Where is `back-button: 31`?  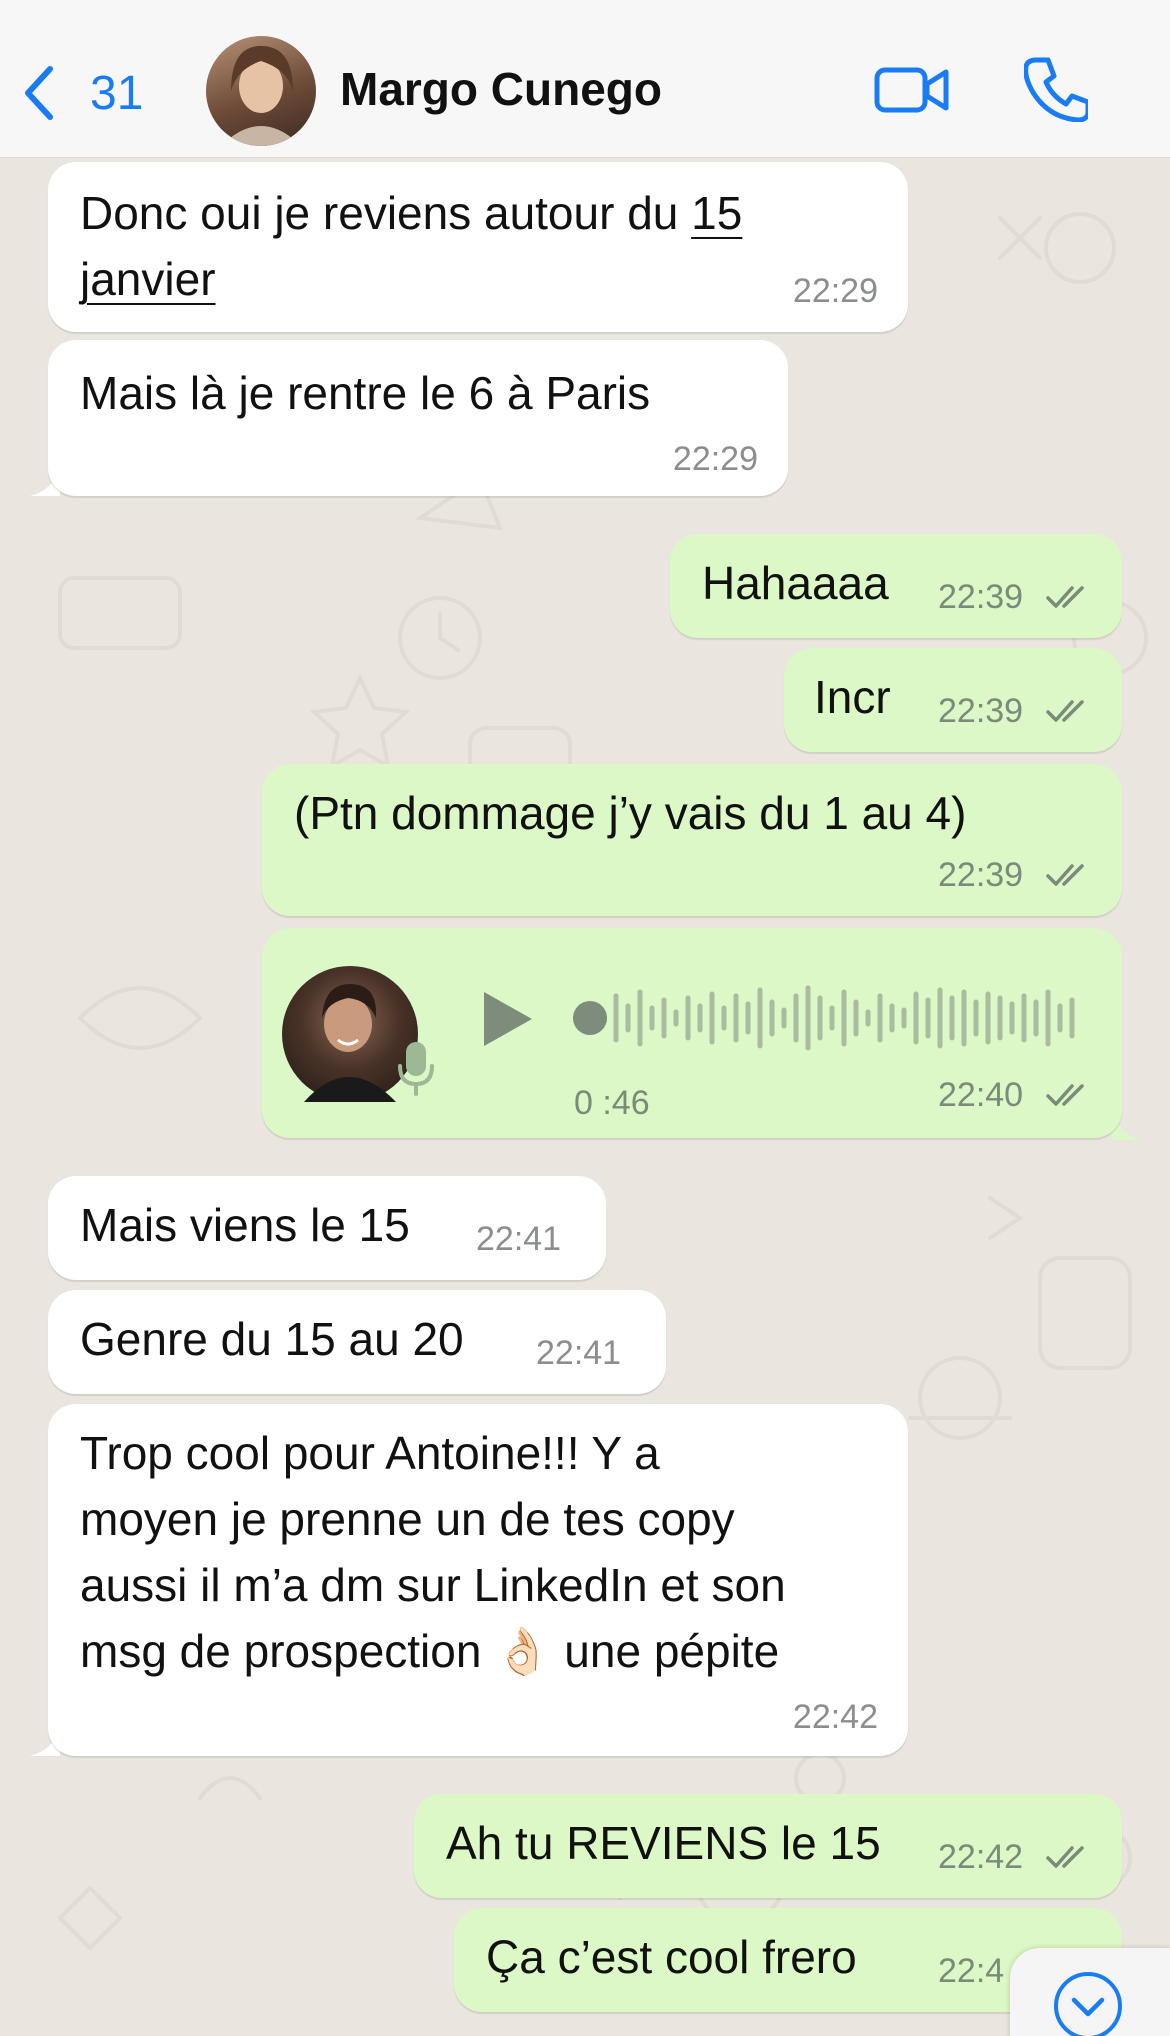 back-button: 31 is located at coordinates (81, 93).